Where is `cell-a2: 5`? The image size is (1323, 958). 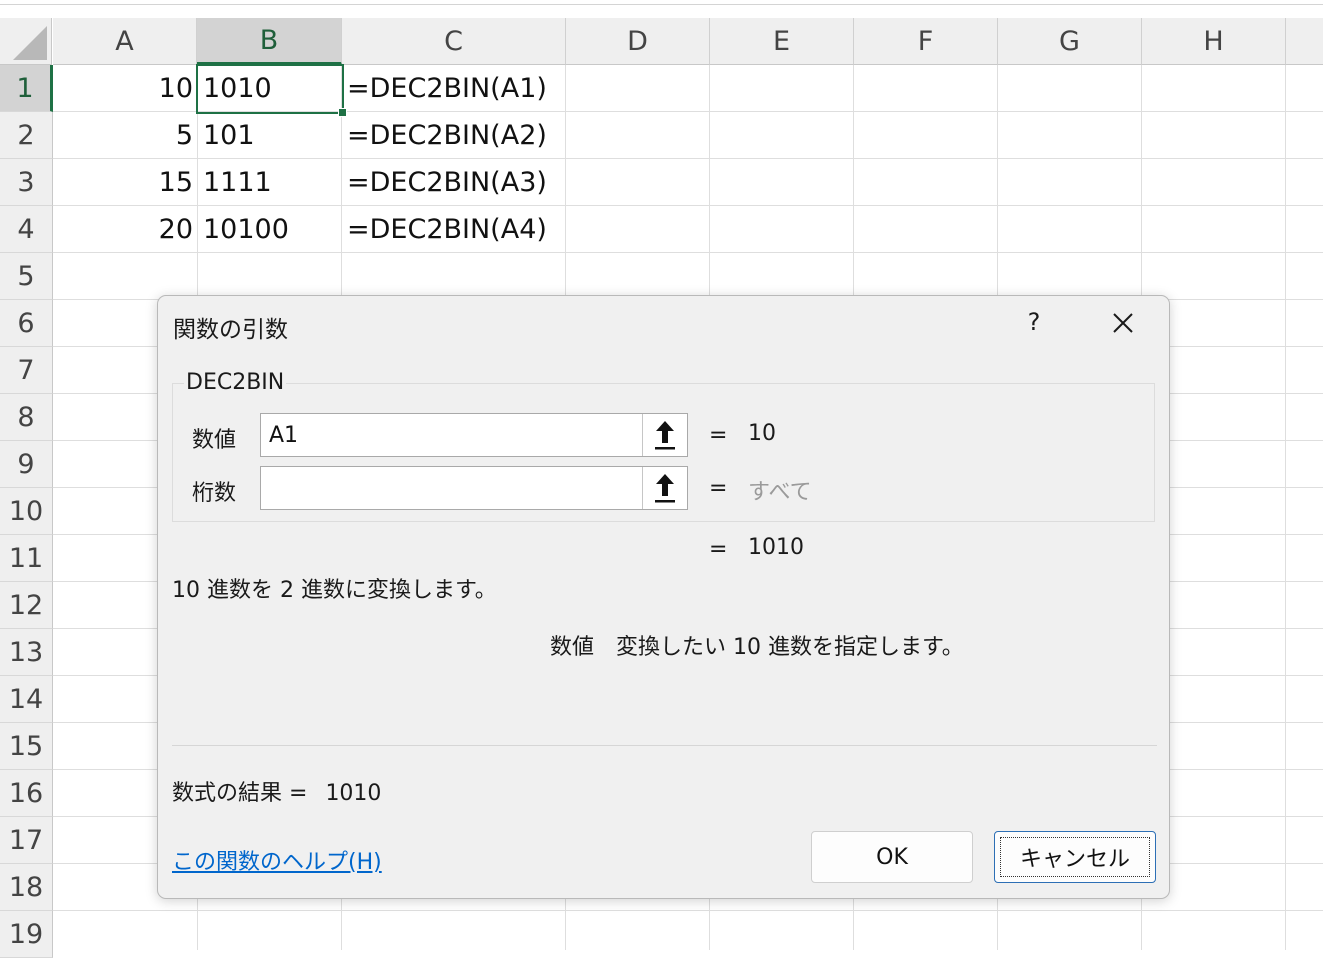
cell-a2: 5 is located at coordinates (125, 135).